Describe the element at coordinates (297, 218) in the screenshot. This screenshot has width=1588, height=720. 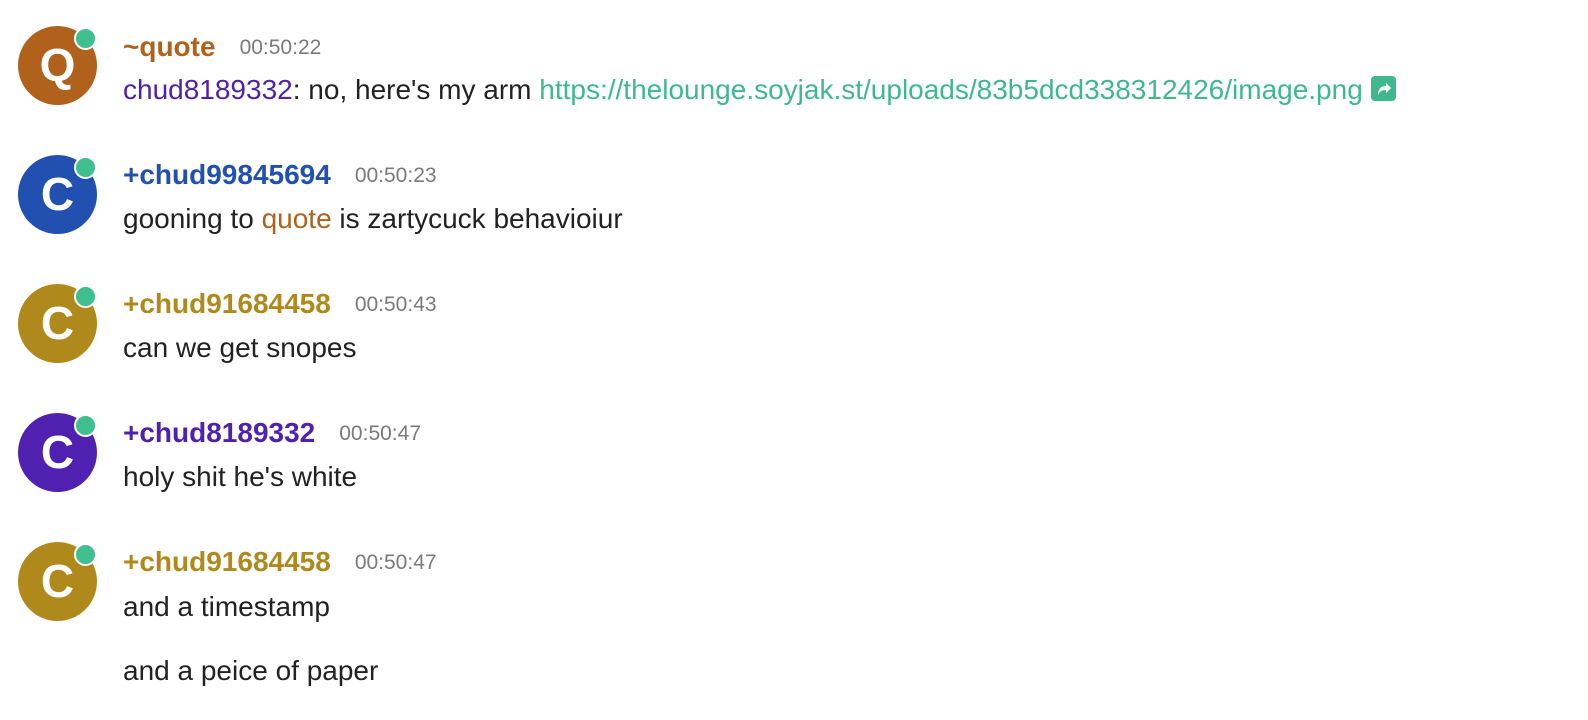
I see `mention: quote` at that location.